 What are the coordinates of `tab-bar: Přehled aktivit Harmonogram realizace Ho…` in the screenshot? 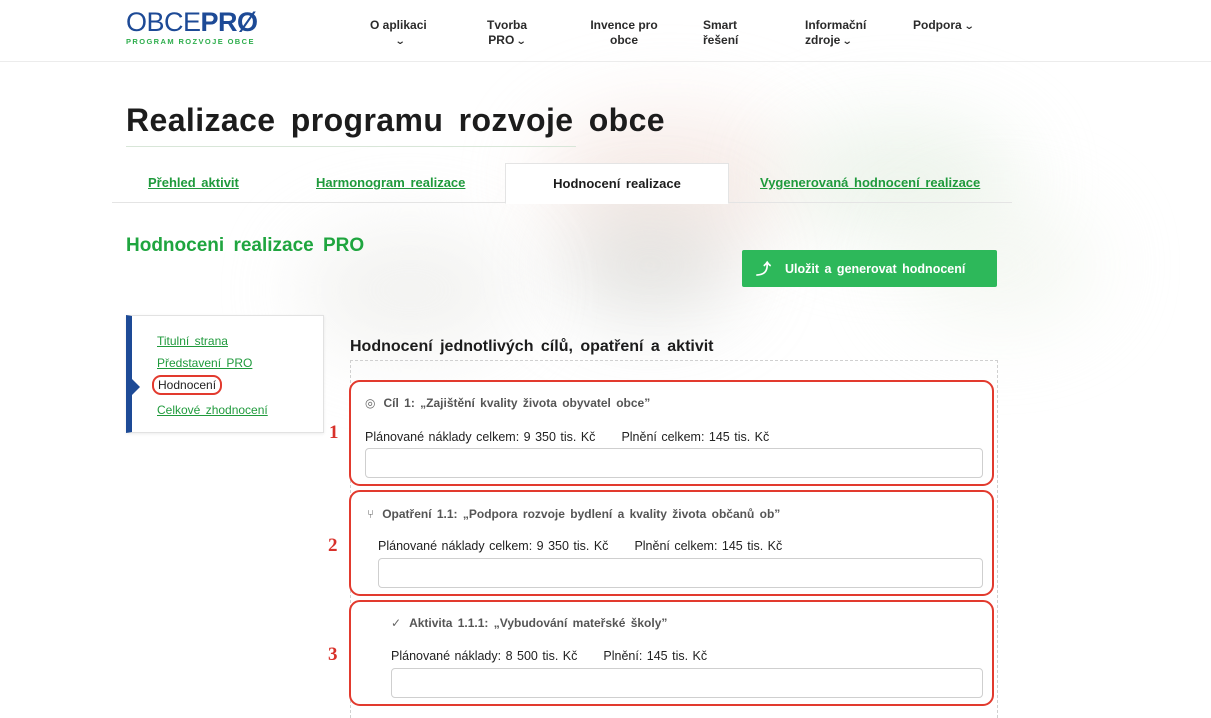 It's located at (562, 183).